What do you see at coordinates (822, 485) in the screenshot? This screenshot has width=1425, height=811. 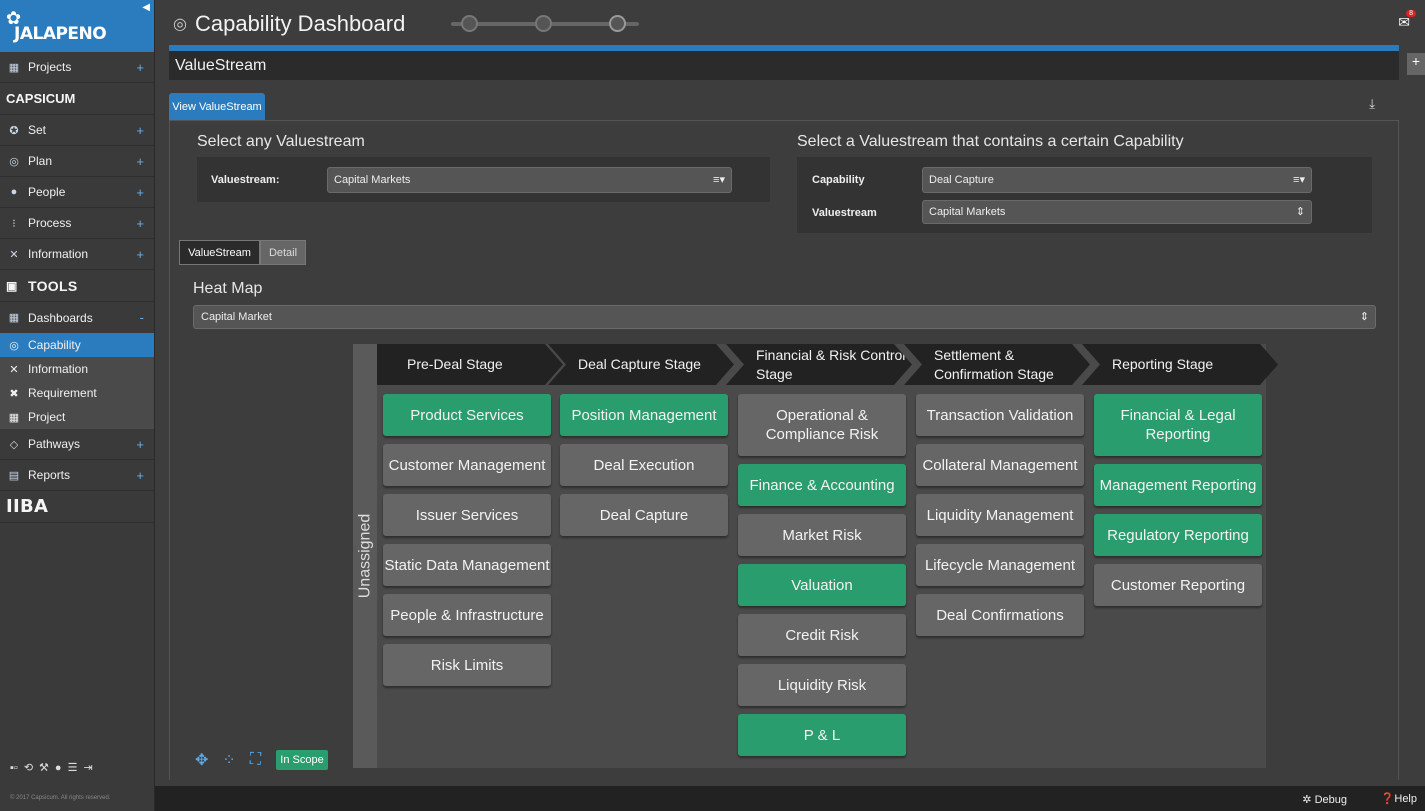 I see `capability-card: Finance & Accounting` at bounding box center [822, 485].